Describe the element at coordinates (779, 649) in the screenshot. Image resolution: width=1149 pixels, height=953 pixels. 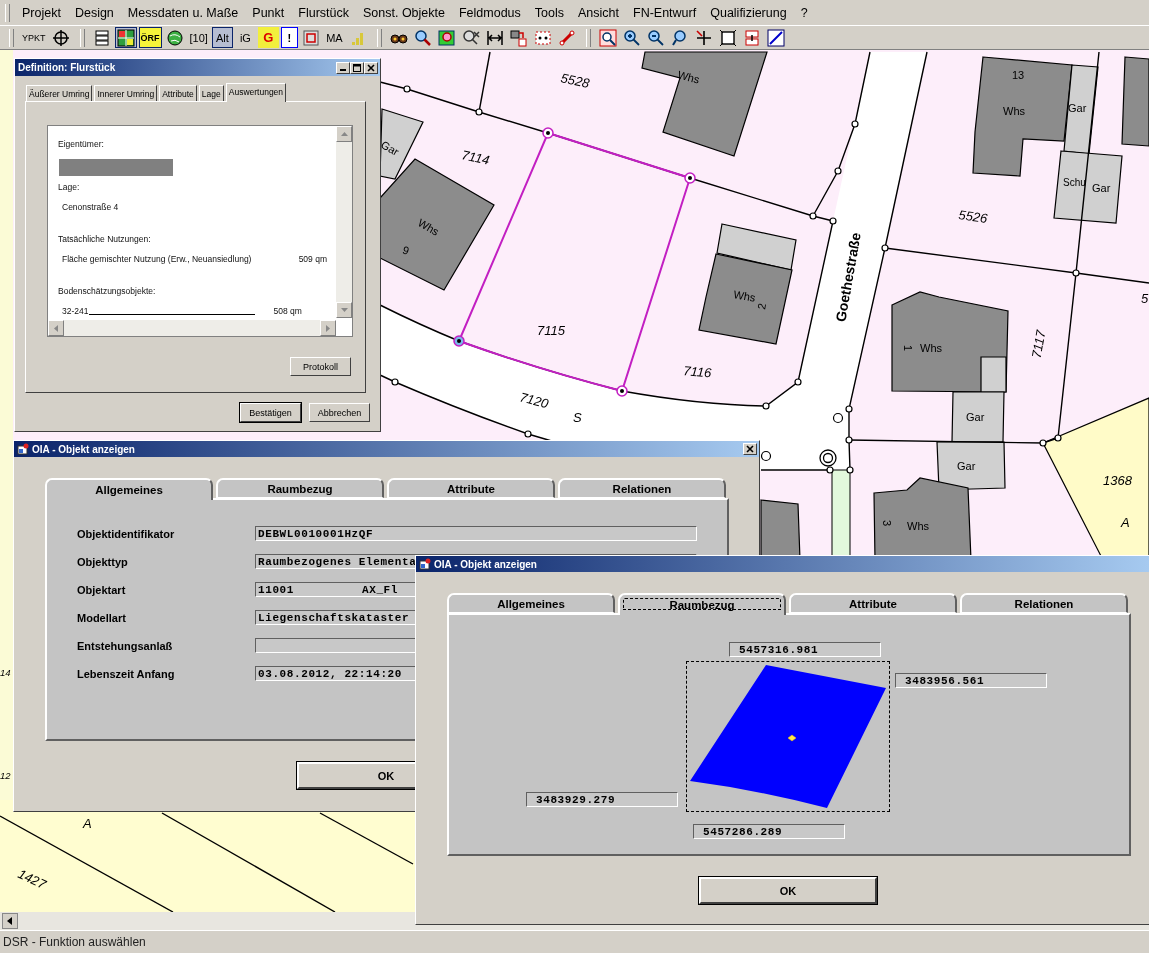
I see `field-value: 5457316.981` at that location.